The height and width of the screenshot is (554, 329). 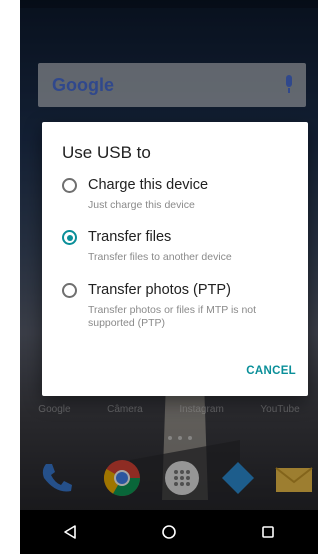 I want to click on option-description: Transfer files to another device, so click(x=160, y=257).